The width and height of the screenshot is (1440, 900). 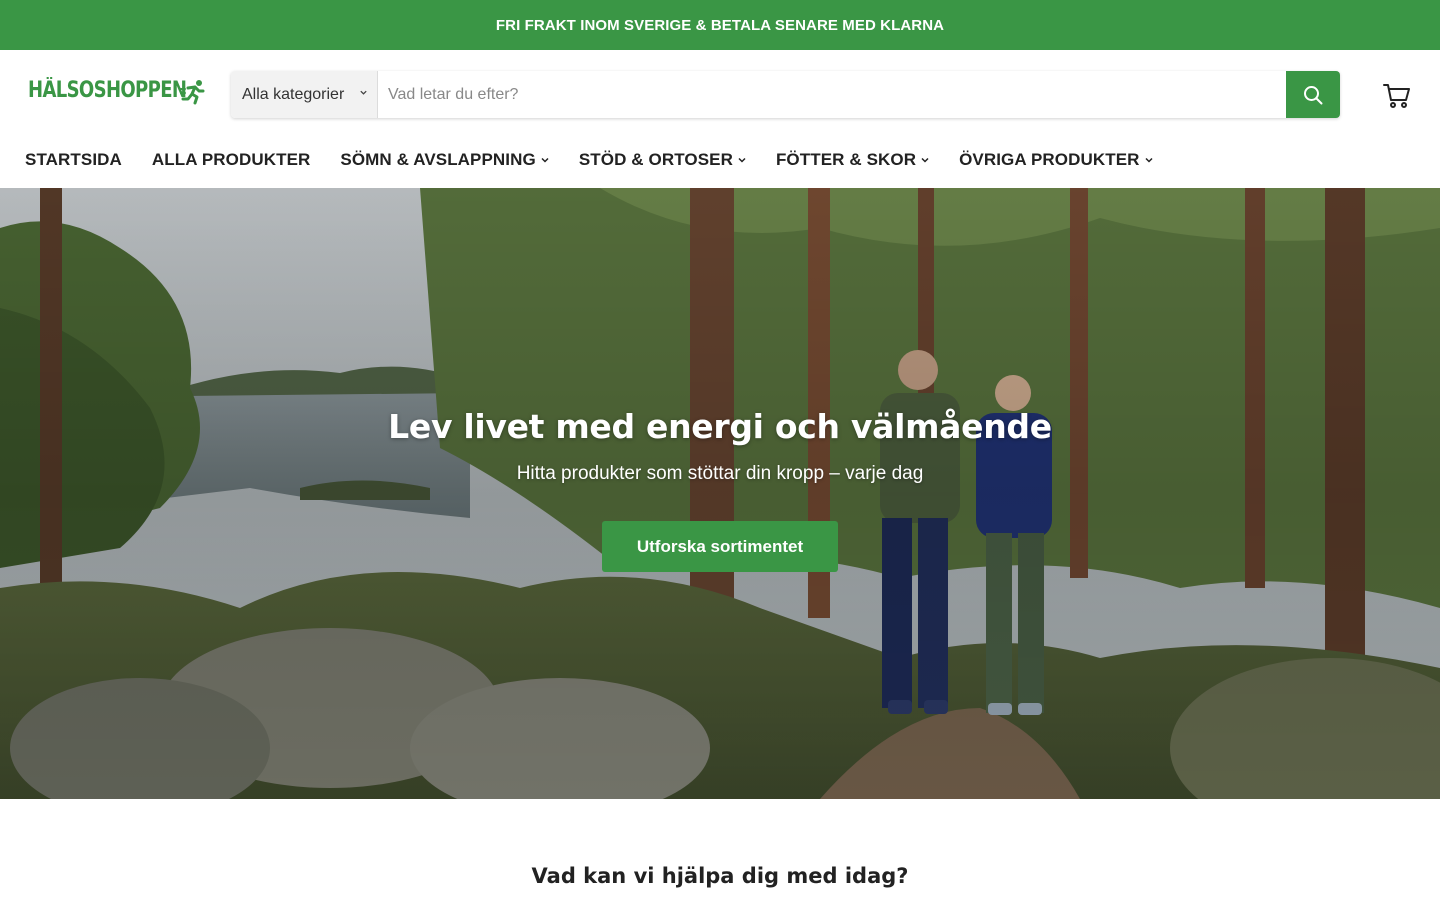 I want to click on nav-item-label: STARTSIDA, so click(x=73, y=159).